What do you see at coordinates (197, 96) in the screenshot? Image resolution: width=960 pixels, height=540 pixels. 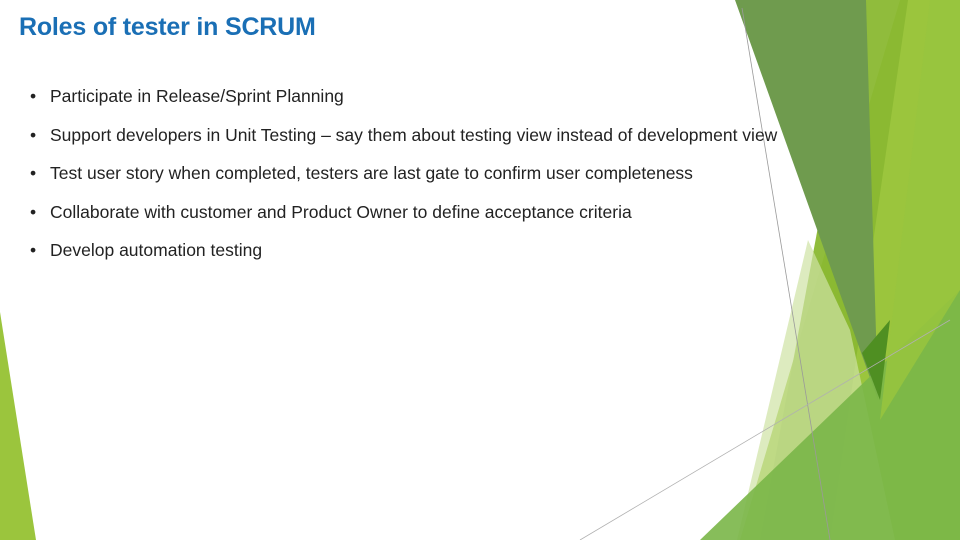 I see `bullet-text: Participate in Release/Sprint Planning` at bounding box center [197, 96].